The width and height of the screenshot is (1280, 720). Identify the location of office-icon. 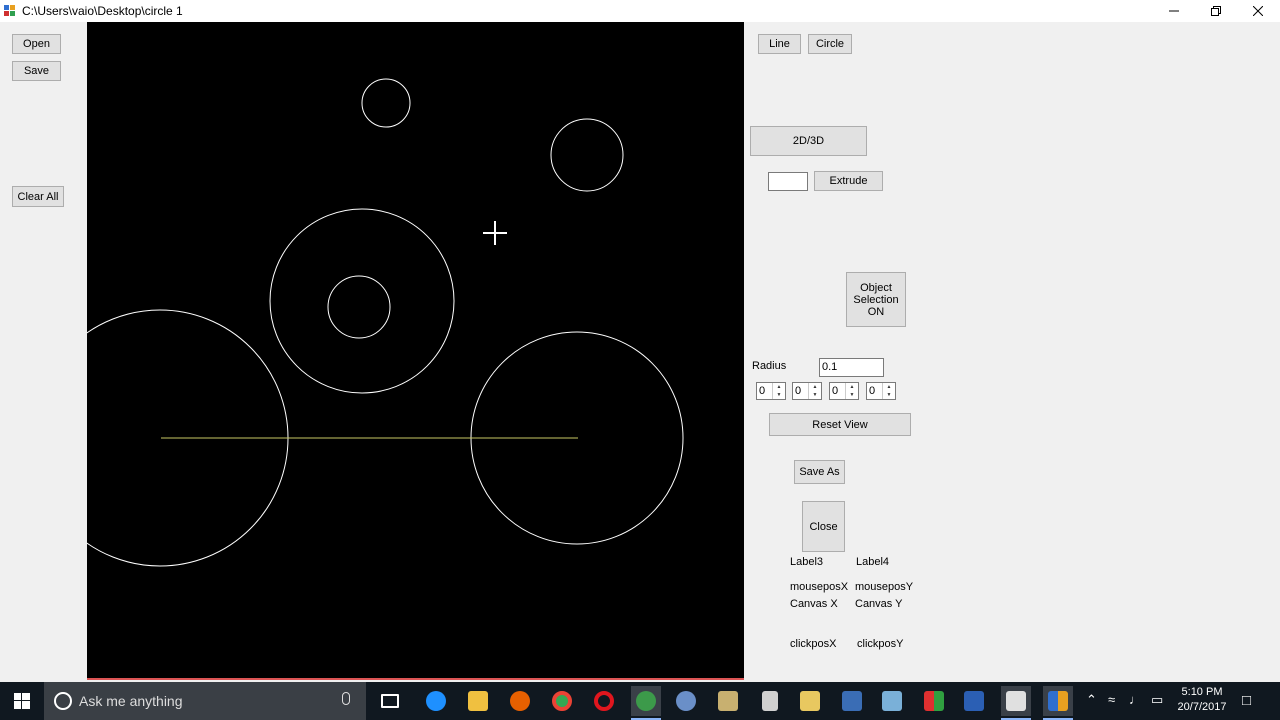
(934, 701).